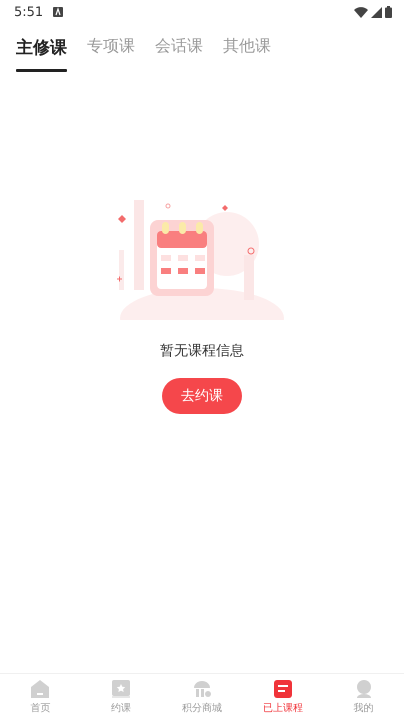  I want to click on nav-item: 首页, so click(40, 697).